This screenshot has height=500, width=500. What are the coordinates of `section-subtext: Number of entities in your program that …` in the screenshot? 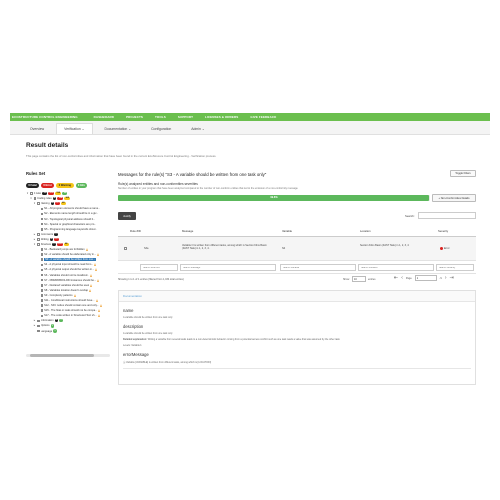 It's located at (208, 188).